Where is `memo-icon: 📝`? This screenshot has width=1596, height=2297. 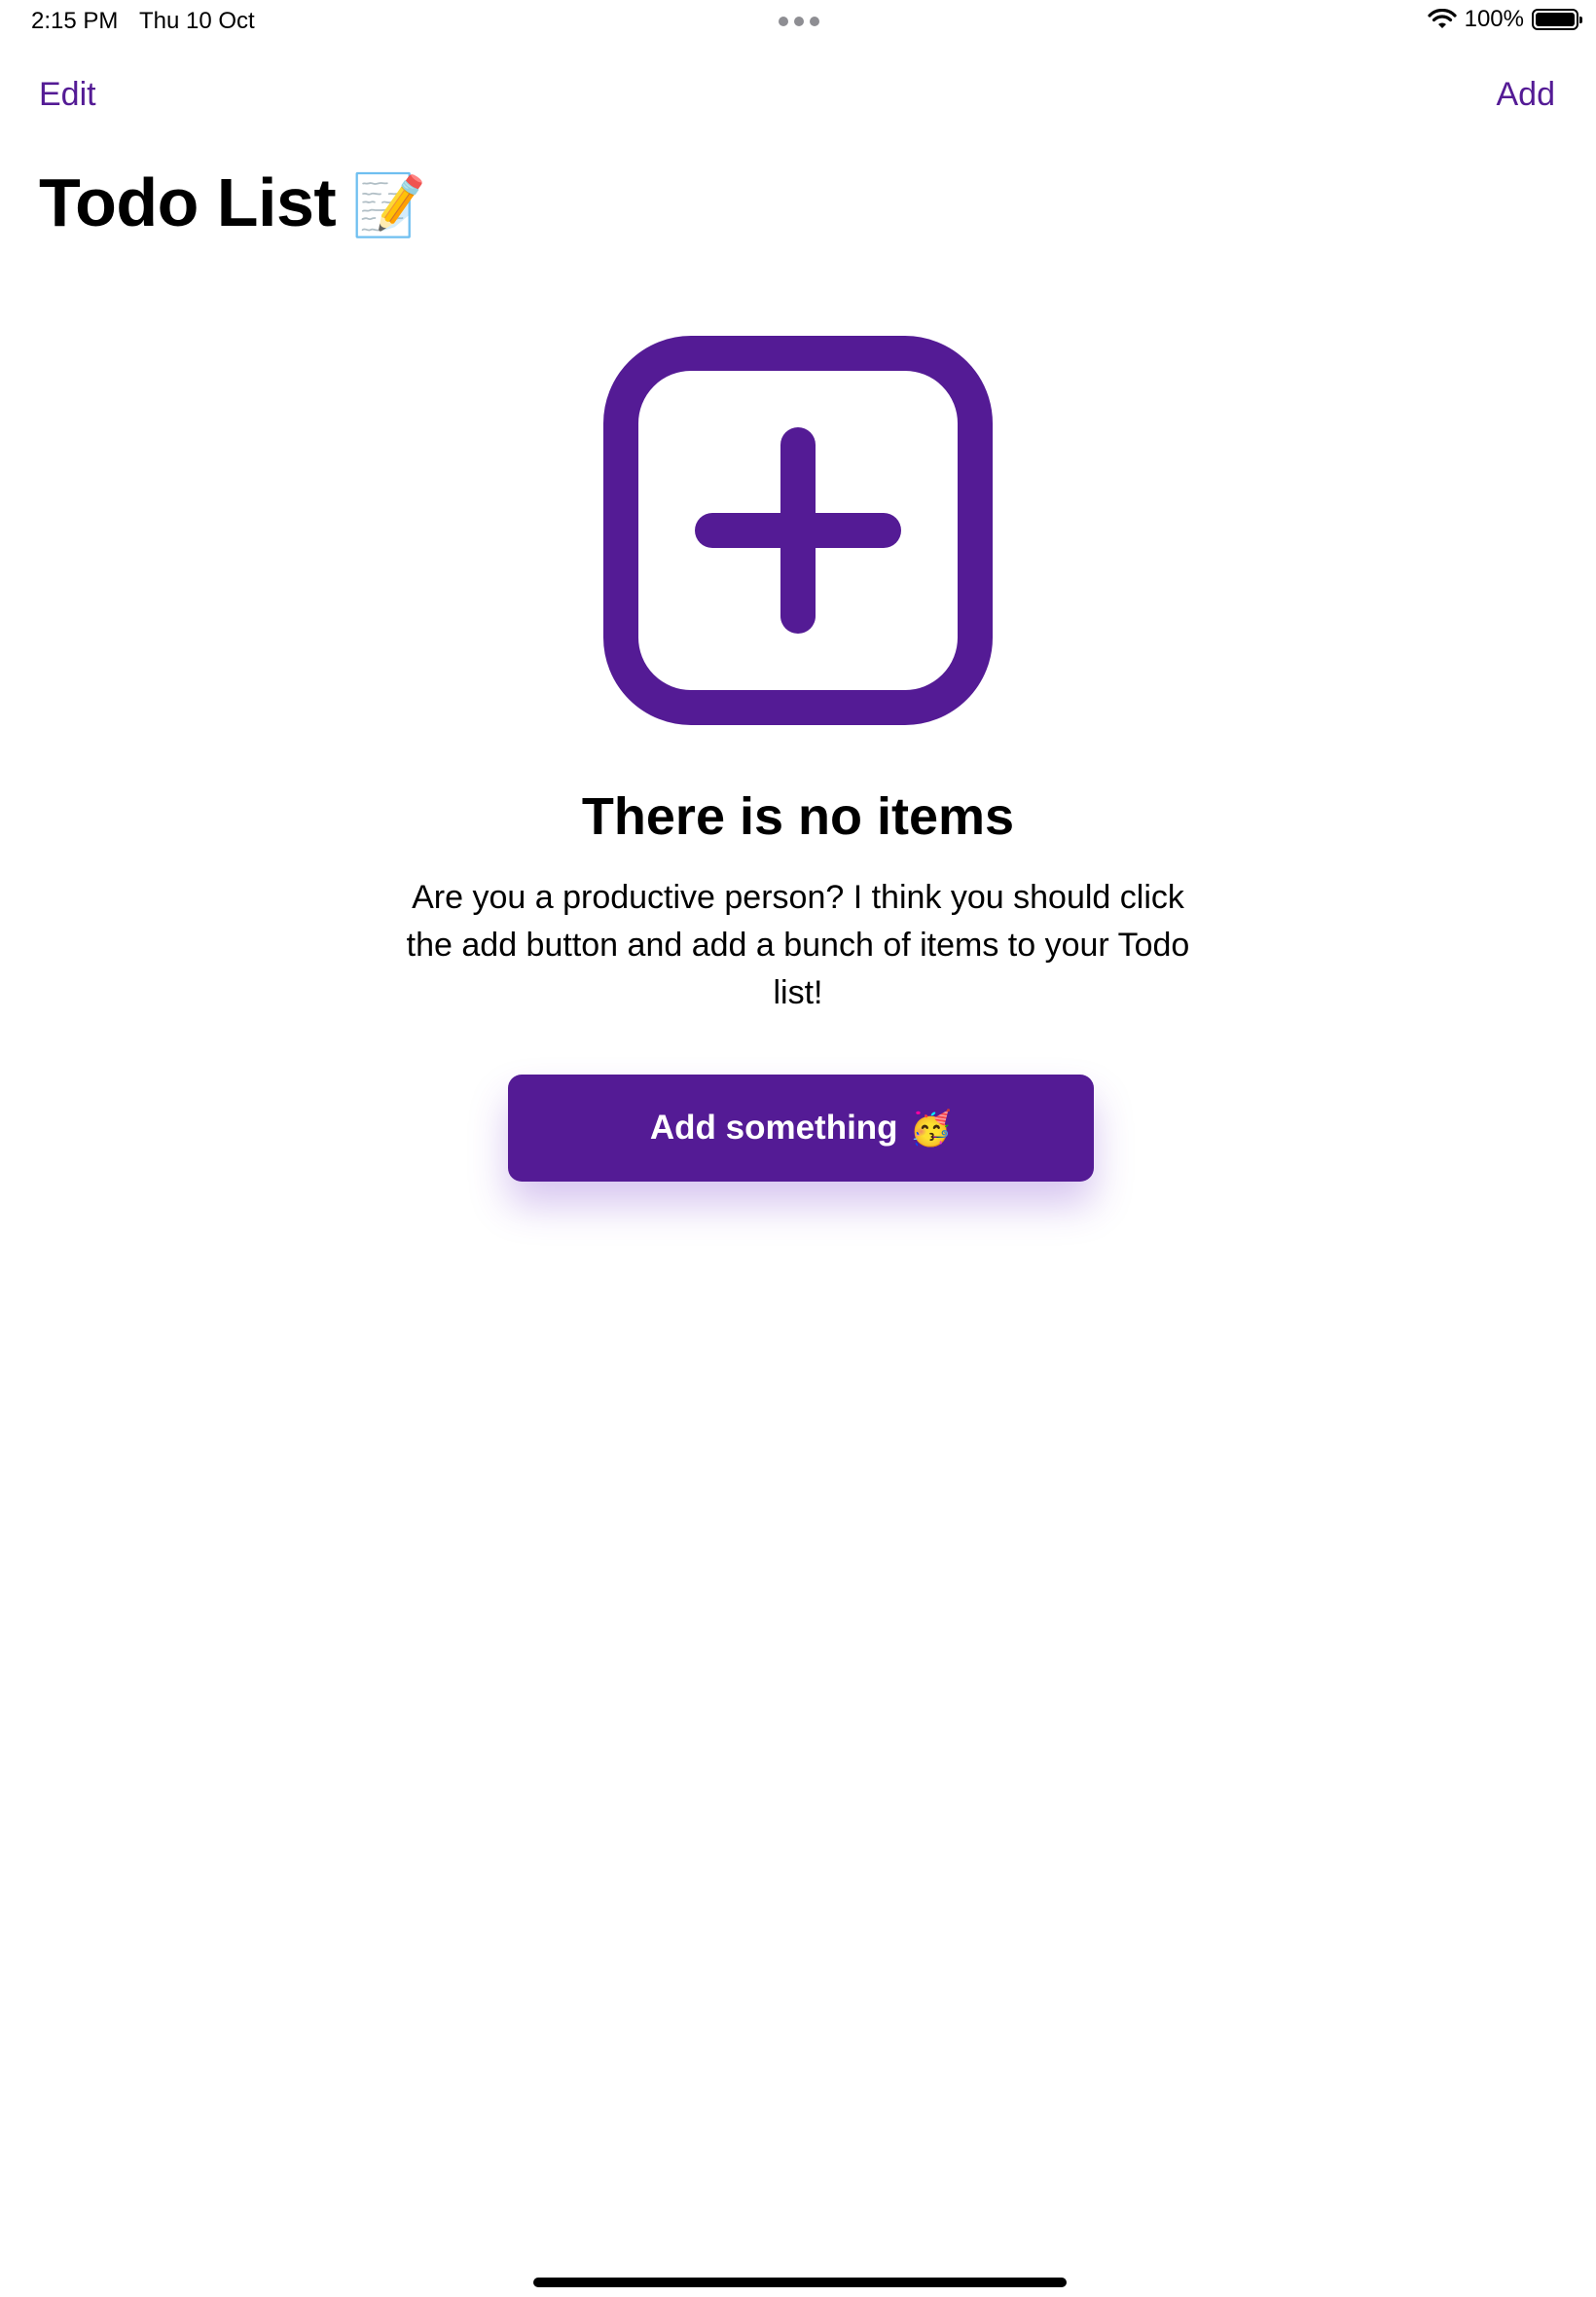 memo-icon: 📝 is located at coordinates (388, 204).